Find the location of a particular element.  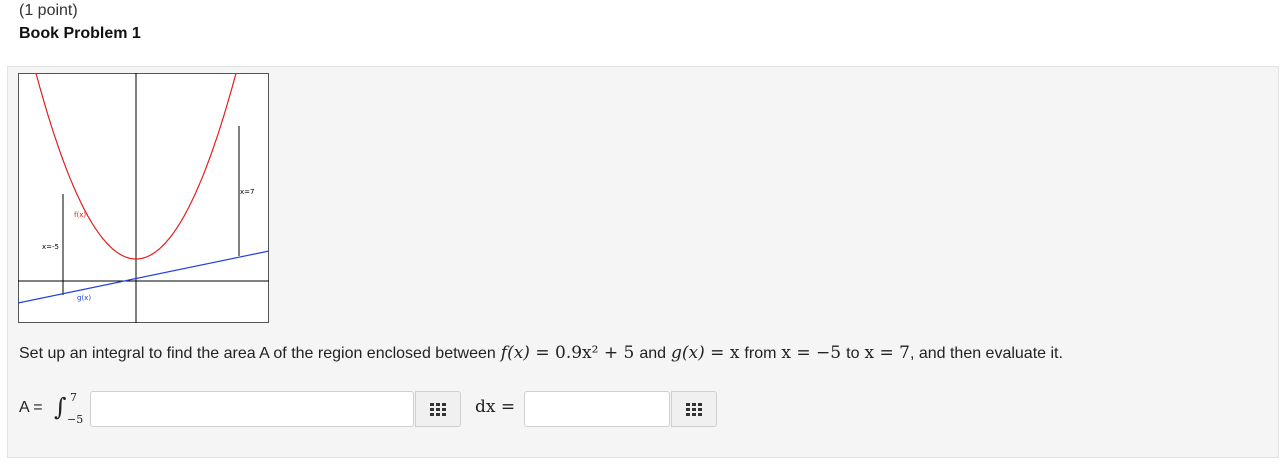

question-to: to is located at coordinates (853, 353).